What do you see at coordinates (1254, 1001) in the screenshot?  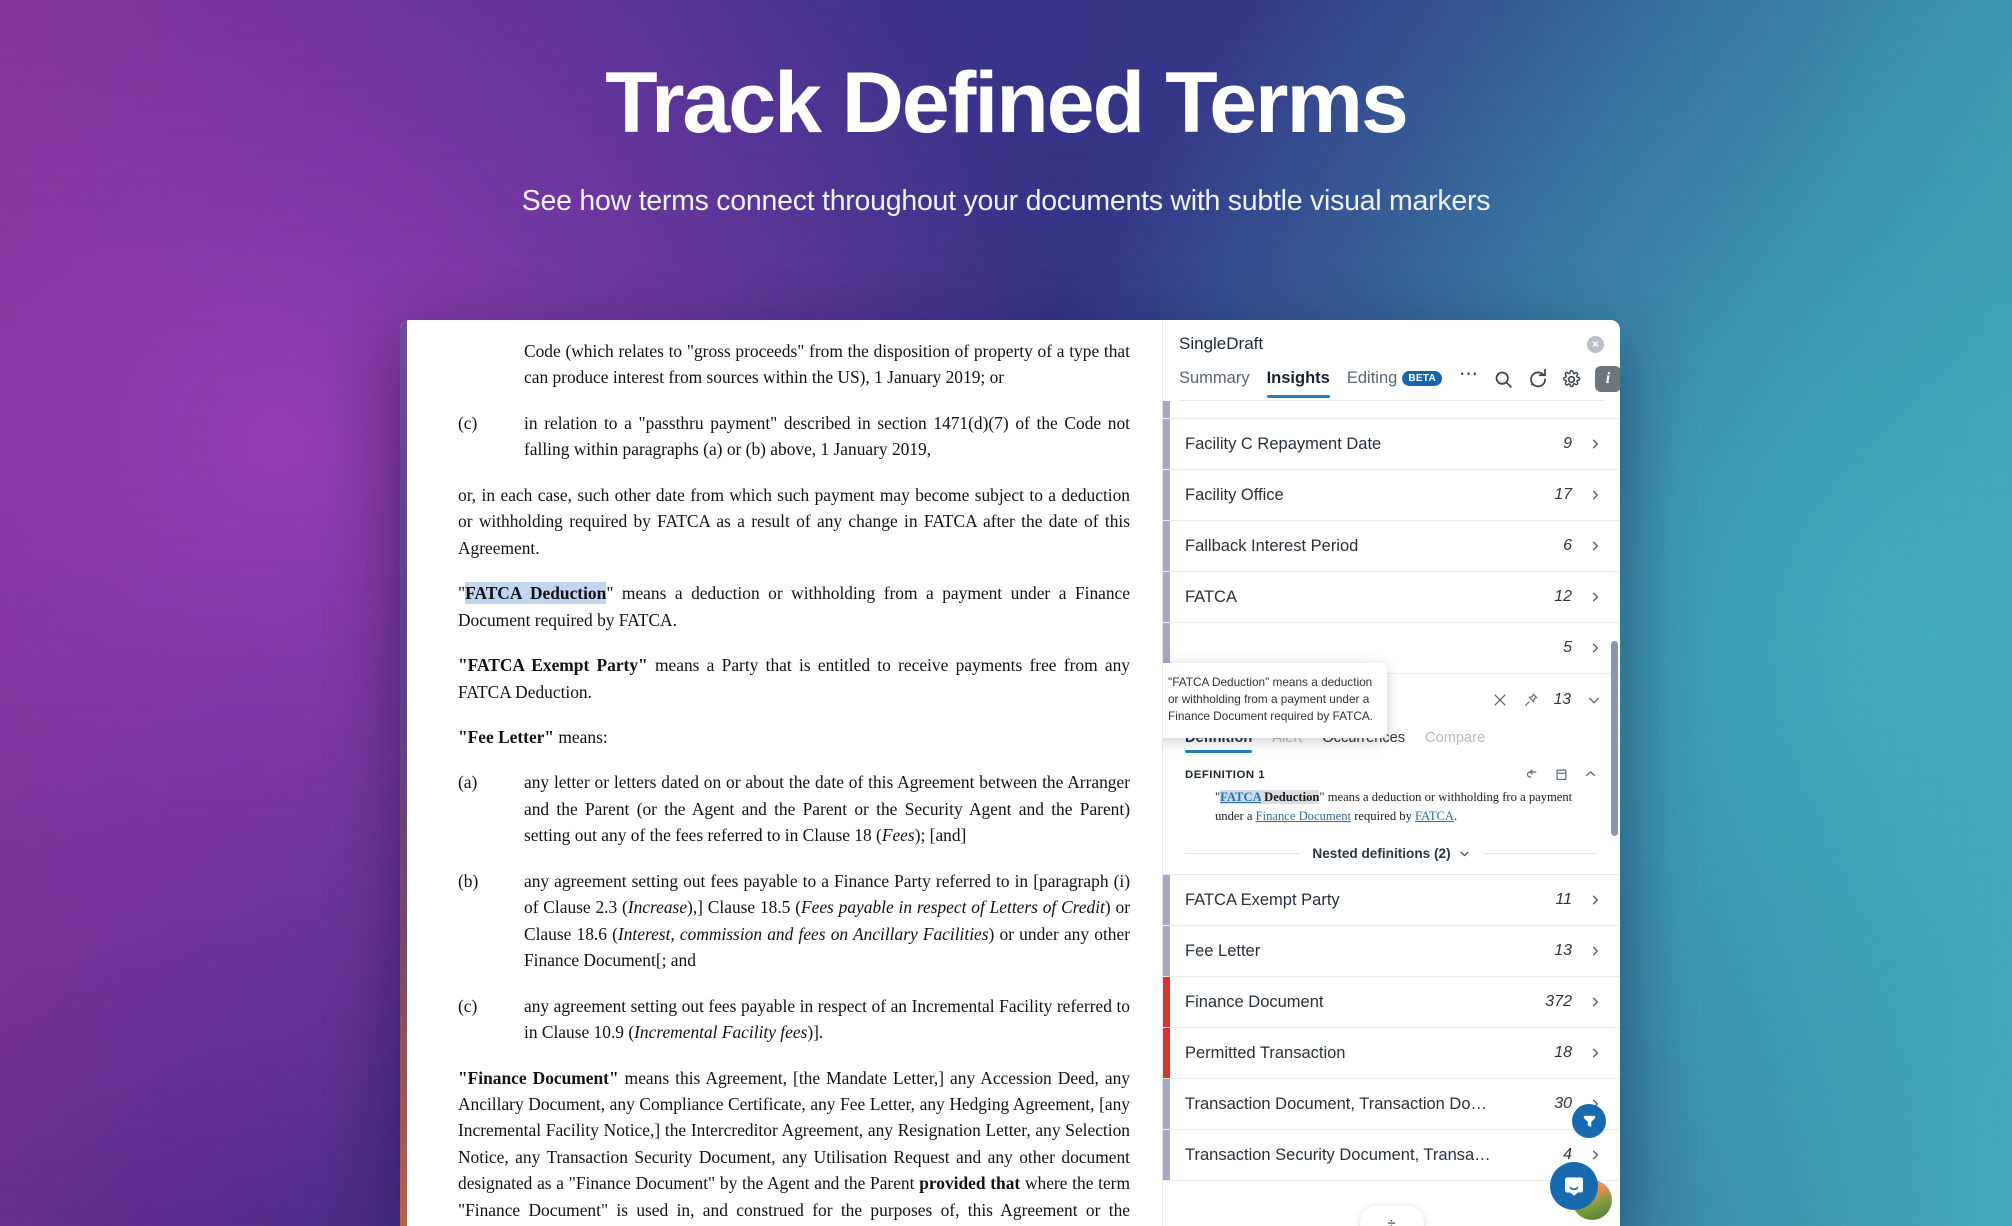 I see `term-label: Finance Document` at bounding box center [1254, 1001].